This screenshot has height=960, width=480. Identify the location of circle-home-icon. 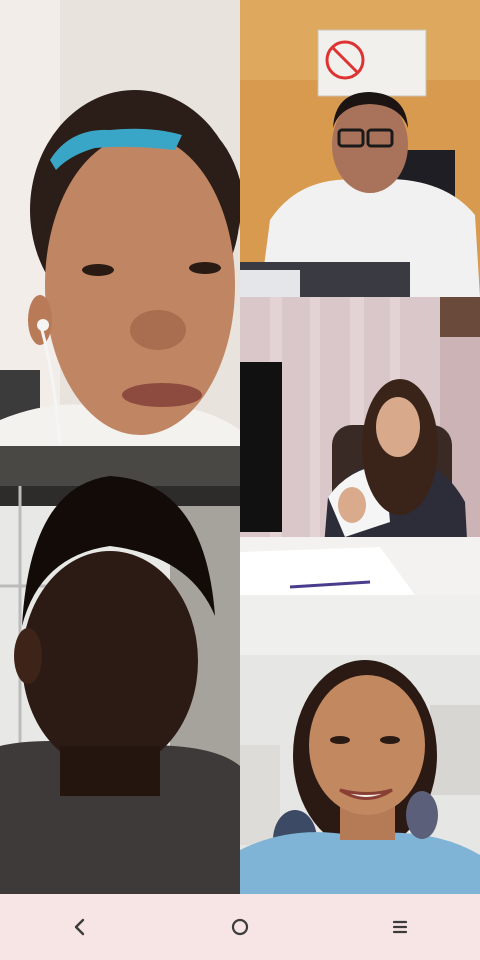
(240, 927).